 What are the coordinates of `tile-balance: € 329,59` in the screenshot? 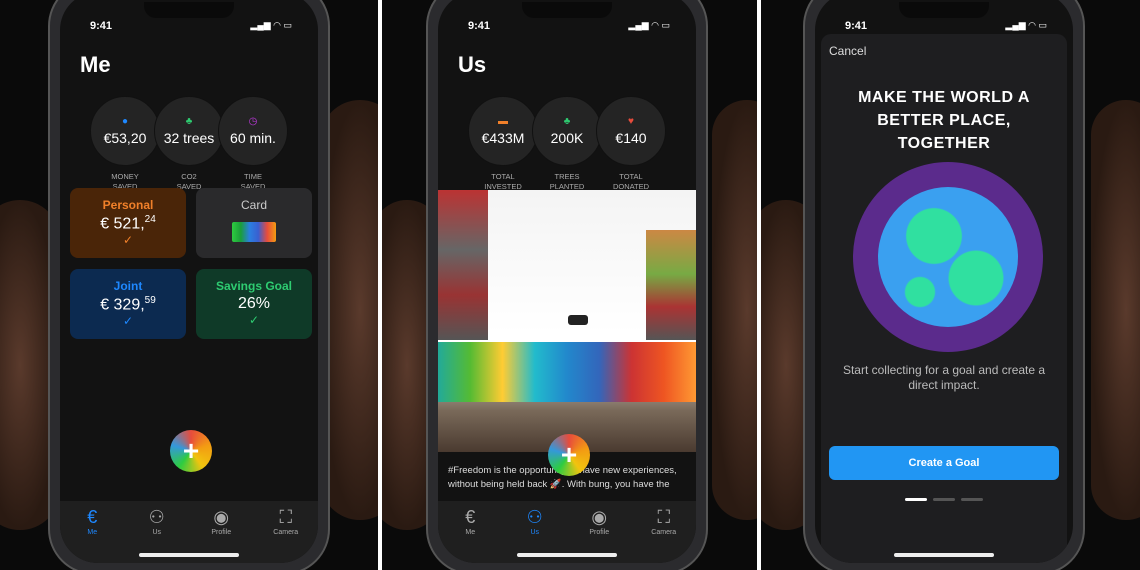 It's located at (128, 304).